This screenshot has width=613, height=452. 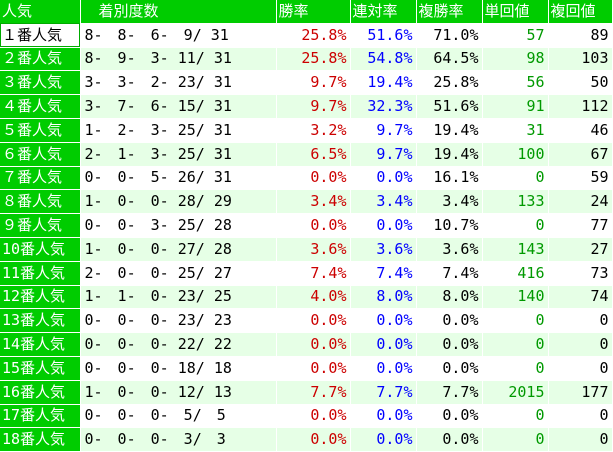 I want to click on record-cell: 0- 0- 0- 23/ 23, so click(x=178, y=321).